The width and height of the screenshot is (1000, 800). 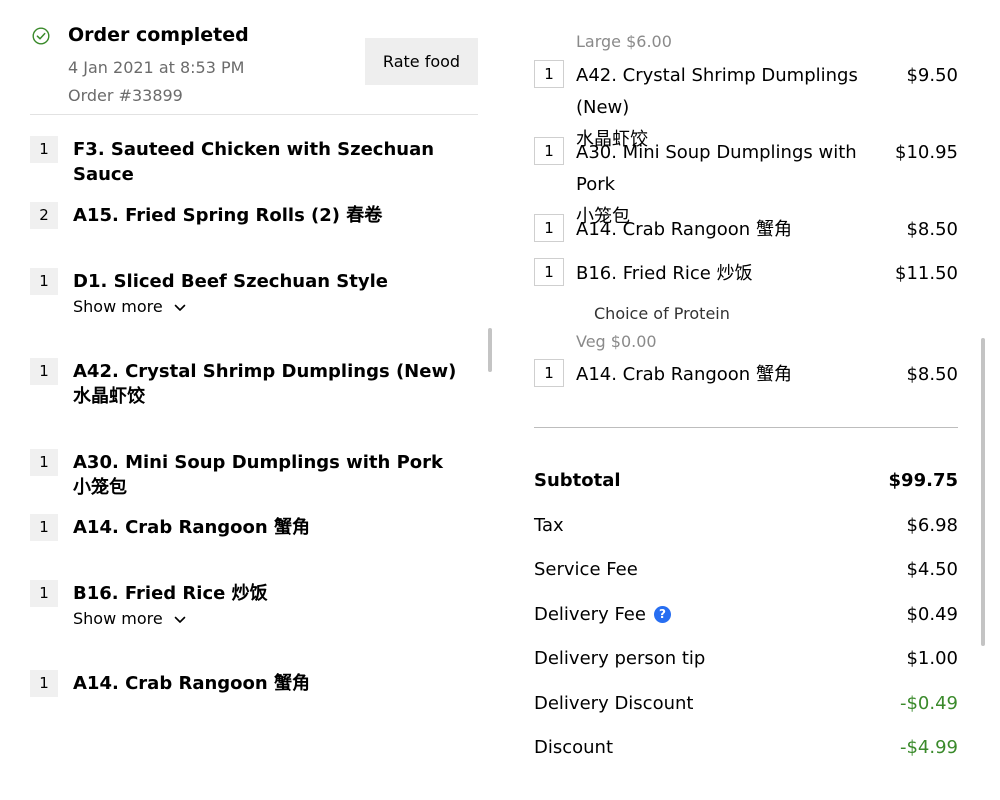 I want to click on service-fee-label: Service Fee, so click(x=586, y=569).